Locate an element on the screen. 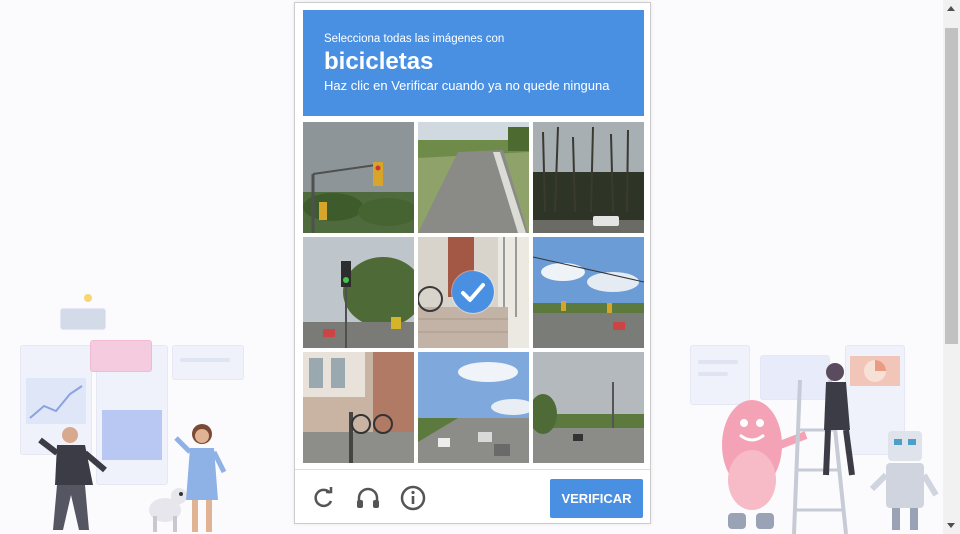 The image size is (960, 534). captcha-footer: VERIFICAR is located at coordinates (472, 496).